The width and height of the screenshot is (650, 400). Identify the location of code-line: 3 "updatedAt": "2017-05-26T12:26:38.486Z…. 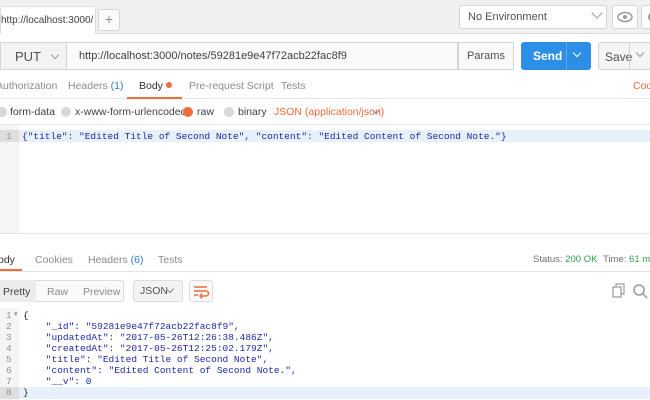
(140, 337).